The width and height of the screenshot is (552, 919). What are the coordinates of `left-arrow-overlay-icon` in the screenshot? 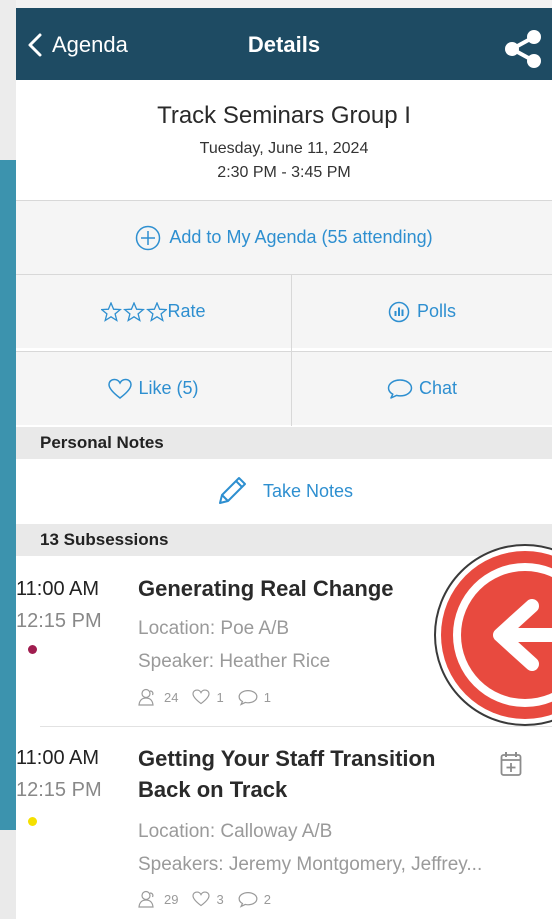 It's located at (493, 635).